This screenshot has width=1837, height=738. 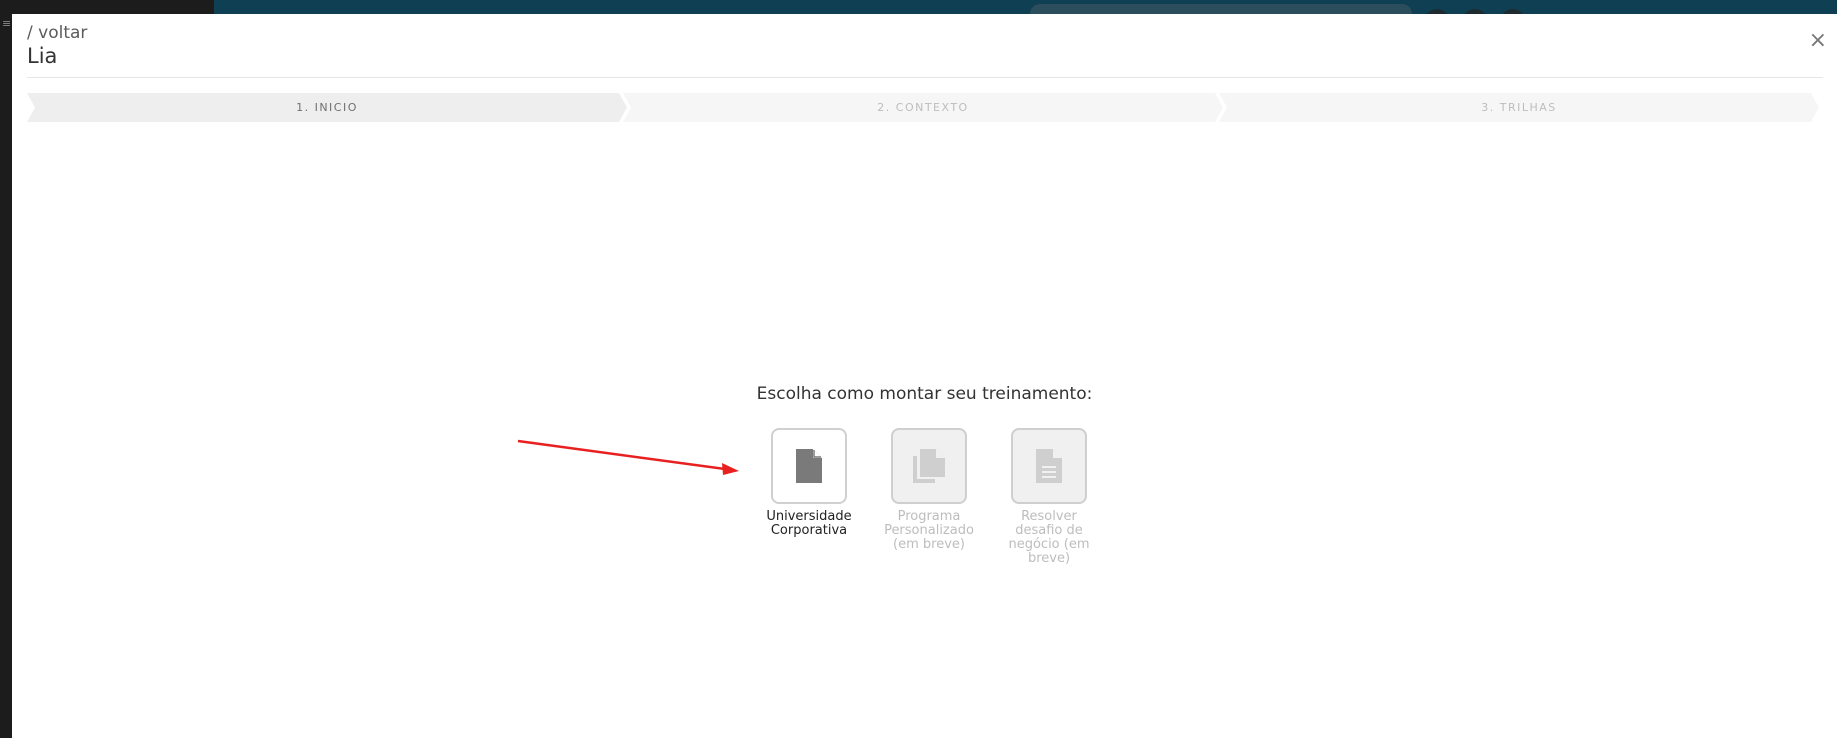 I want to click on document-icon, so click(x=809, y=466).